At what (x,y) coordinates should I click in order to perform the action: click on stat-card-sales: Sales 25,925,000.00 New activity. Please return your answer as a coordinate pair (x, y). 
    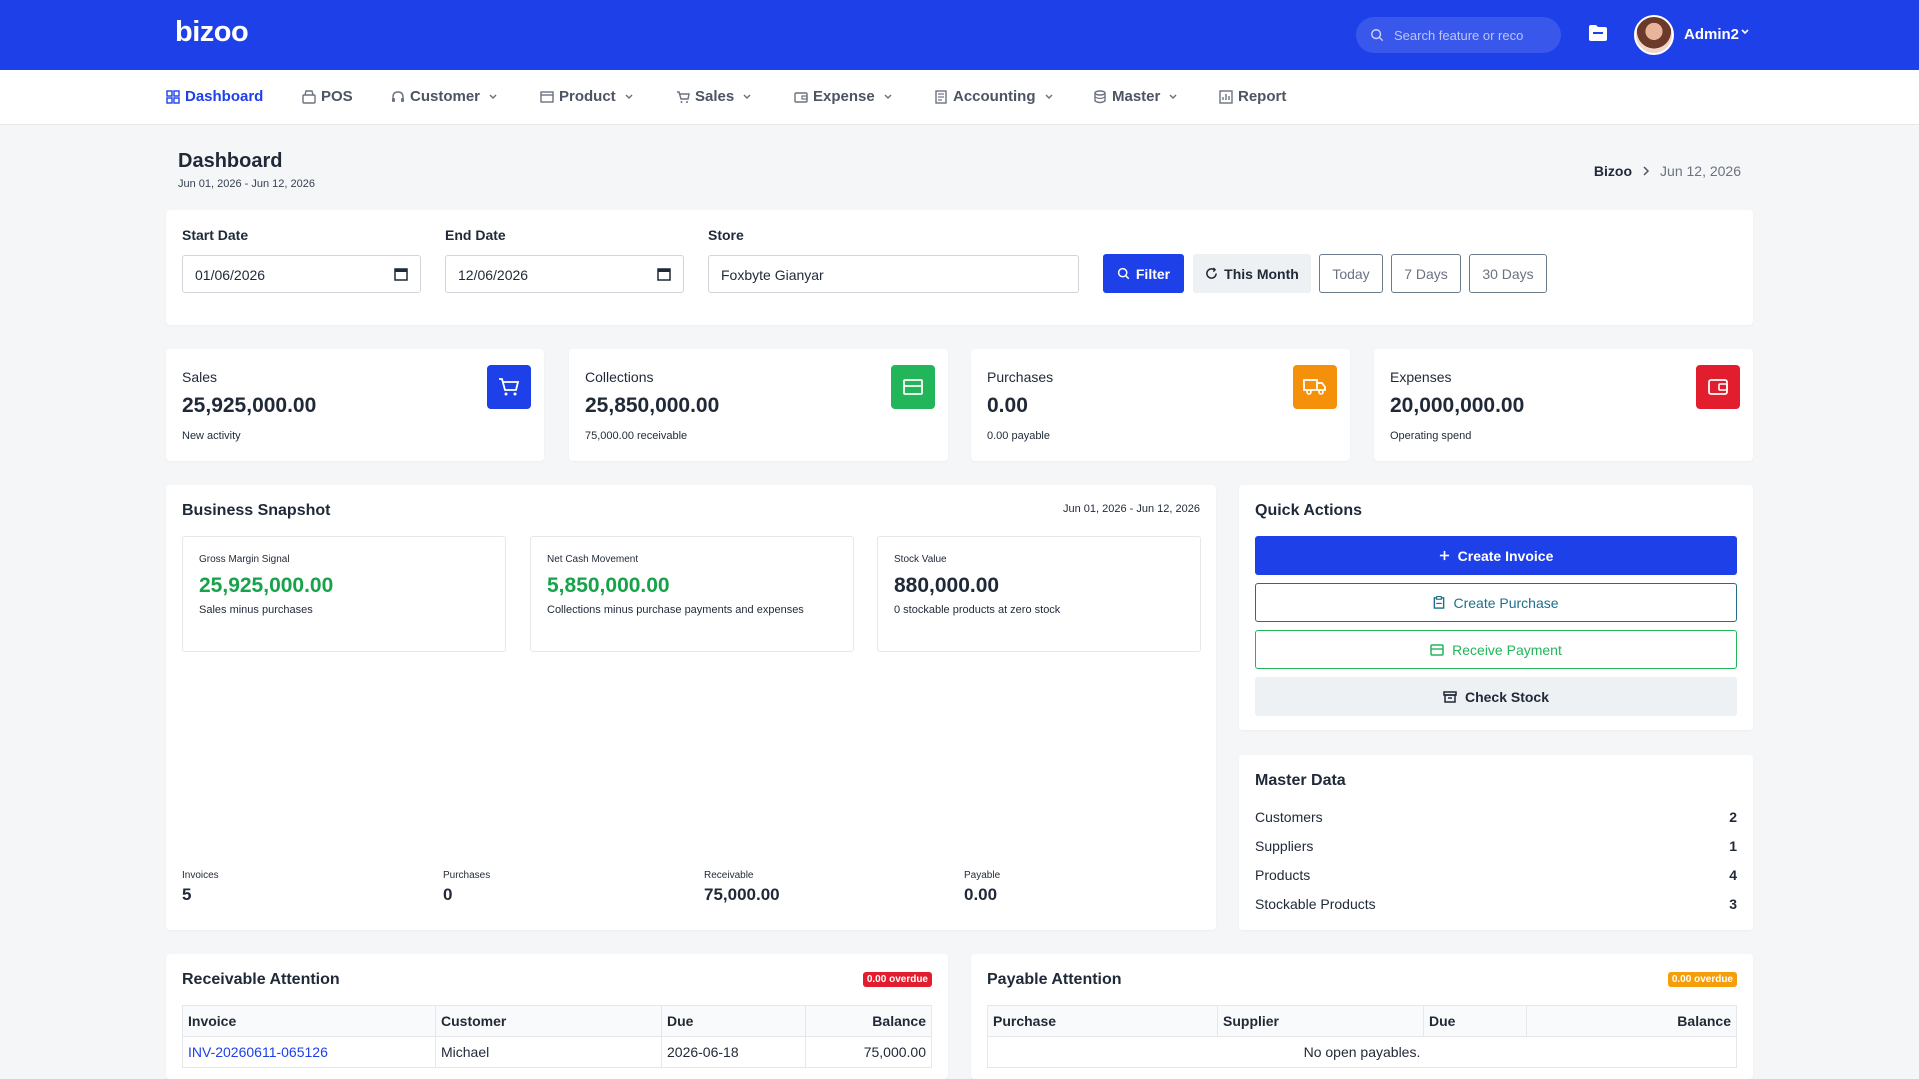
    Looking at the image, I should click on (355, 405).